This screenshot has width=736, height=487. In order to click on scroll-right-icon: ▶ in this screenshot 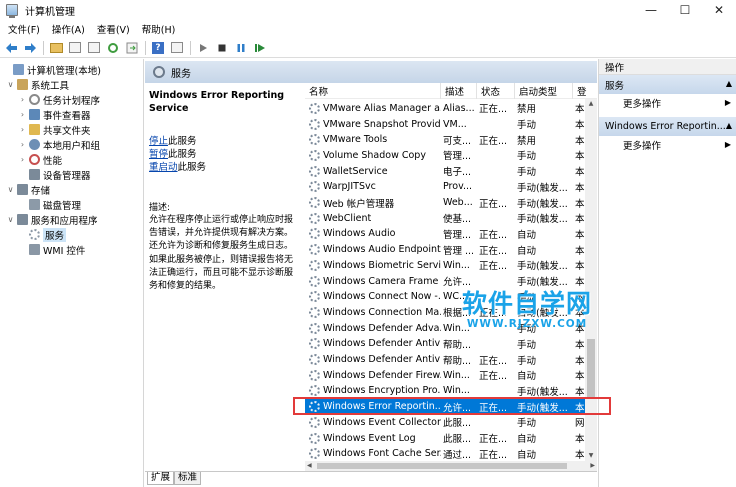, I will do `click(592, 466)`.